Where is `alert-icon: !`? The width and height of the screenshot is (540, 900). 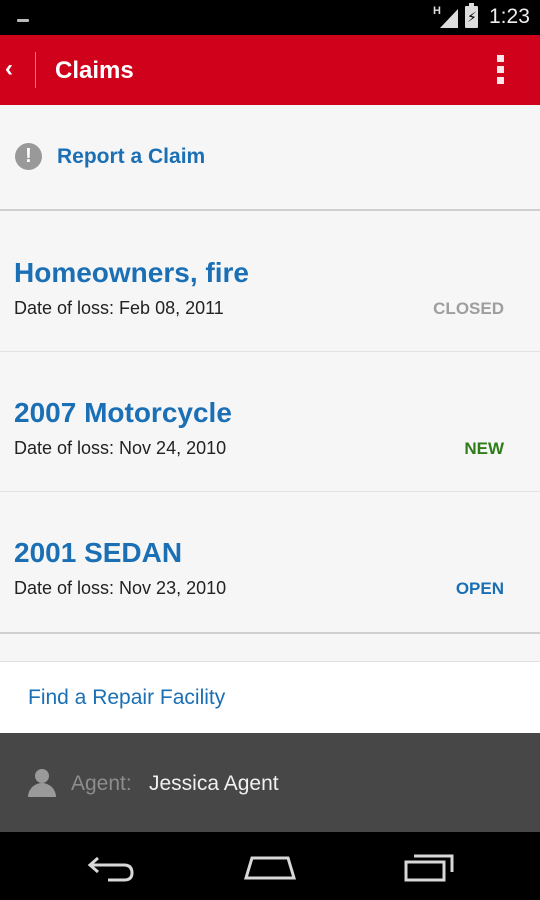 alert-icon: ! is located at coordinates (28, 156).